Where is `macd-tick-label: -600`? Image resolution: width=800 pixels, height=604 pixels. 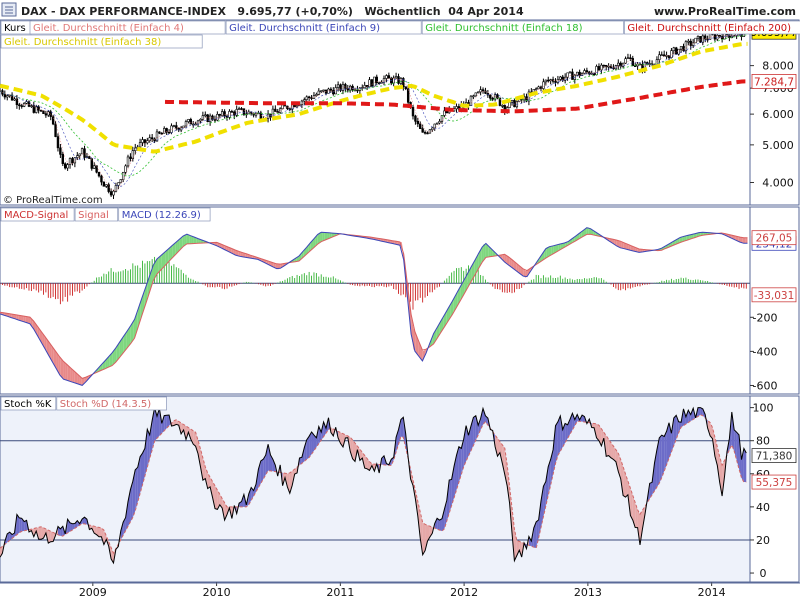
macd-tick-label: -600 is located at coordinates (765, 385).